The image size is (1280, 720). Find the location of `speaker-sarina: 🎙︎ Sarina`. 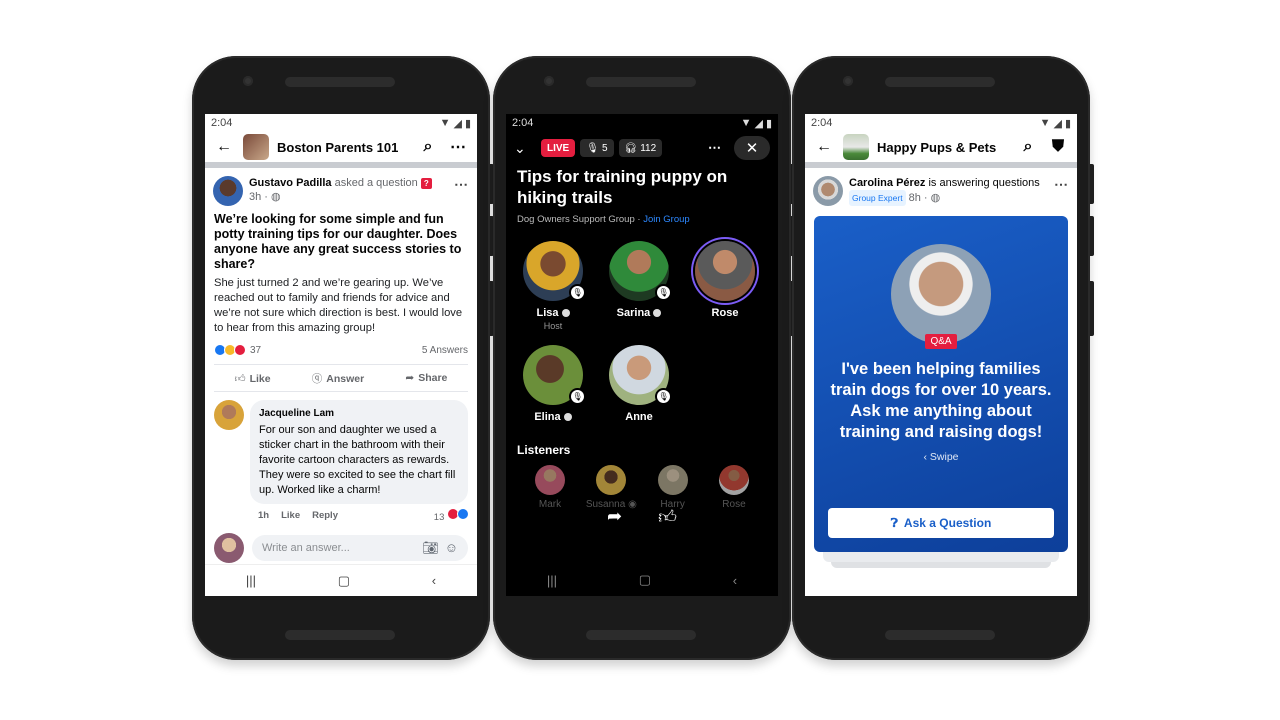

speaker-sarina: 🎙︎ Sarina is located at coordinates (640, 286).